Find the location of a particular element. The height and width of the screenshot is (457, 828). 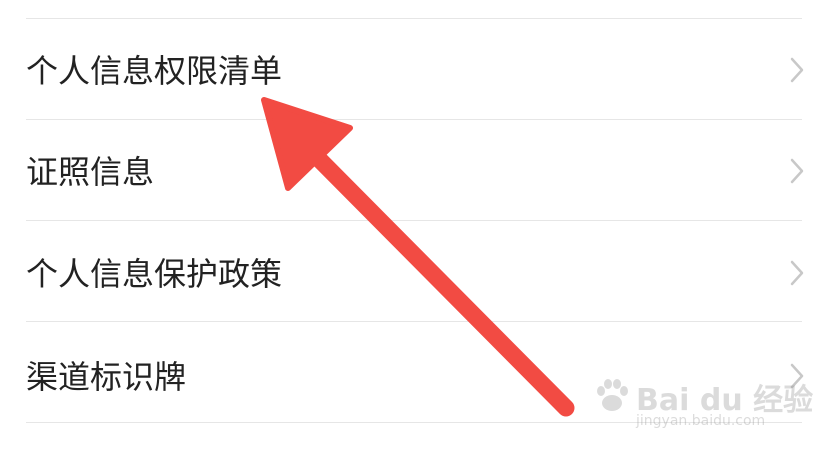

paw-logo-icon is located at coordinates (612, 395).